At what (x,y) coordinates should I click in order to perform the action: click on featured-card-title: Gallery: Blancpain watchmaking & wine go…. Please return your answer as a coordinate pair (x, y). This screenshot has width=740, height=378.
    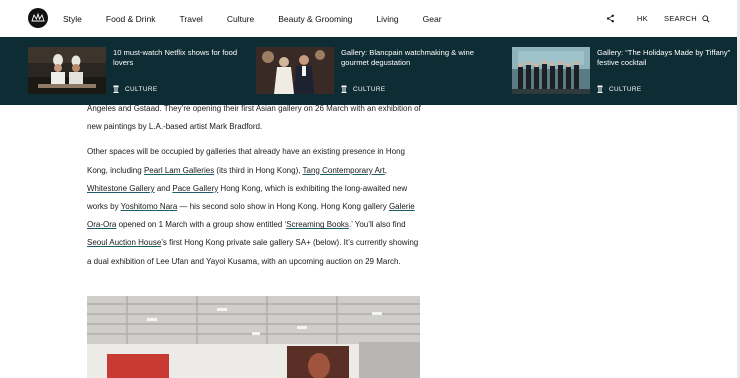
    Looking at the image, I should click on (413, 58).